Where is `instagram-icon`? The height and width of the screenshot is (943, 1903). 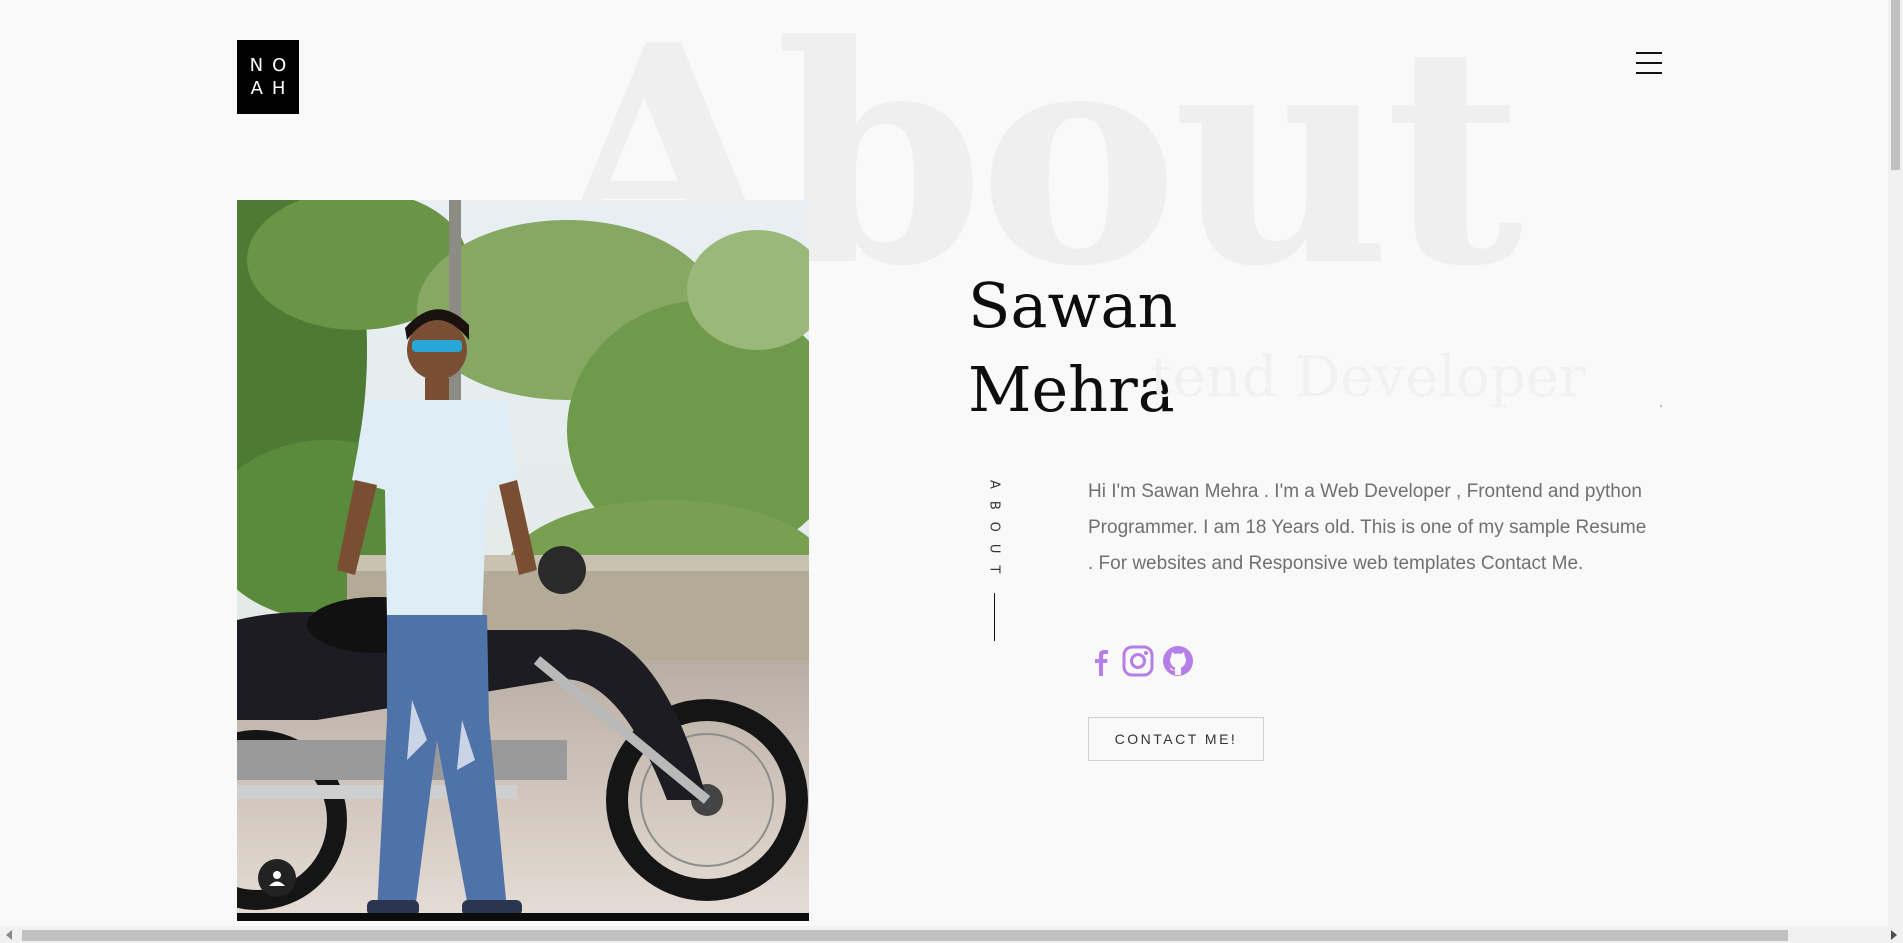 instagram-icon is located at coordinates (1138, 661).